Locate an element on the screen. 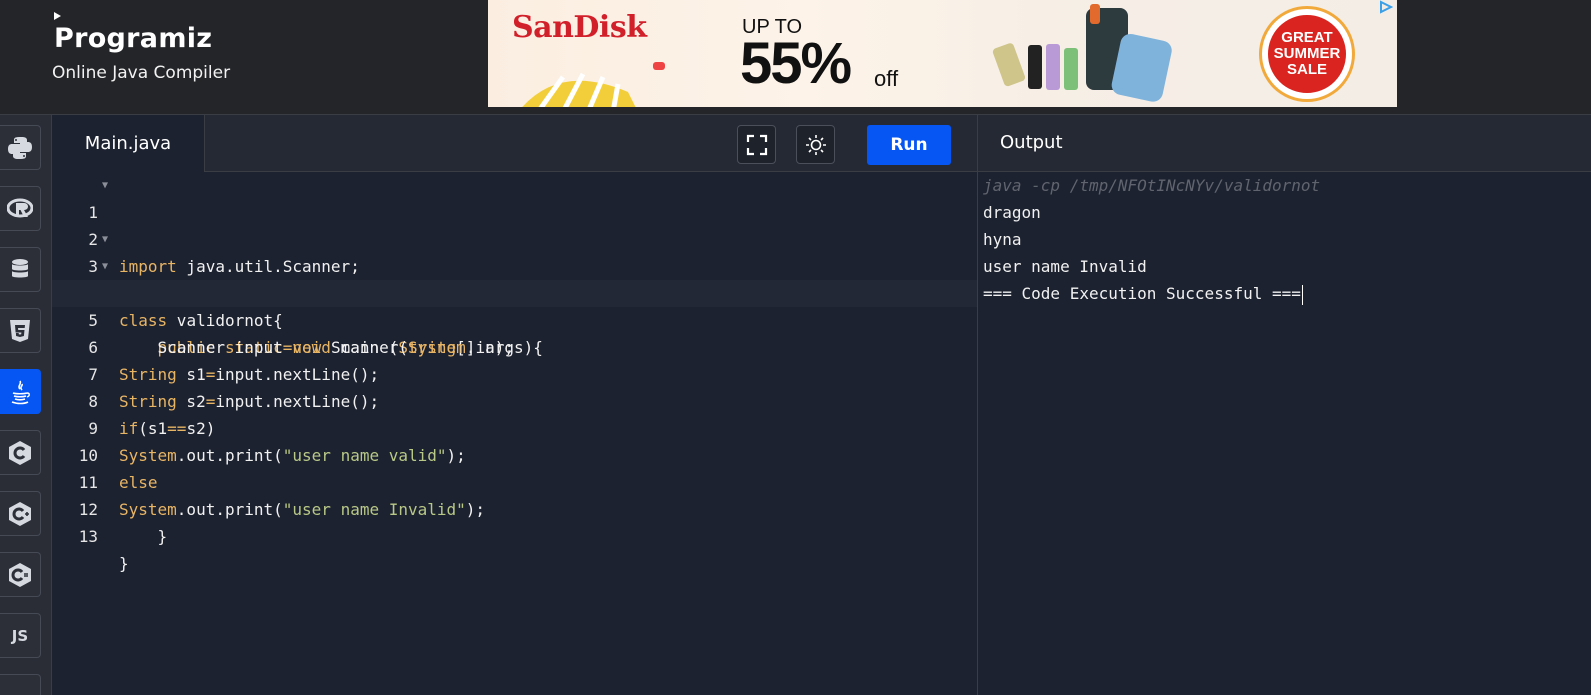 Image resolution: width=1591 pixels, height=695 pixels. output-header: Output is located at coordinates (1284, 143).